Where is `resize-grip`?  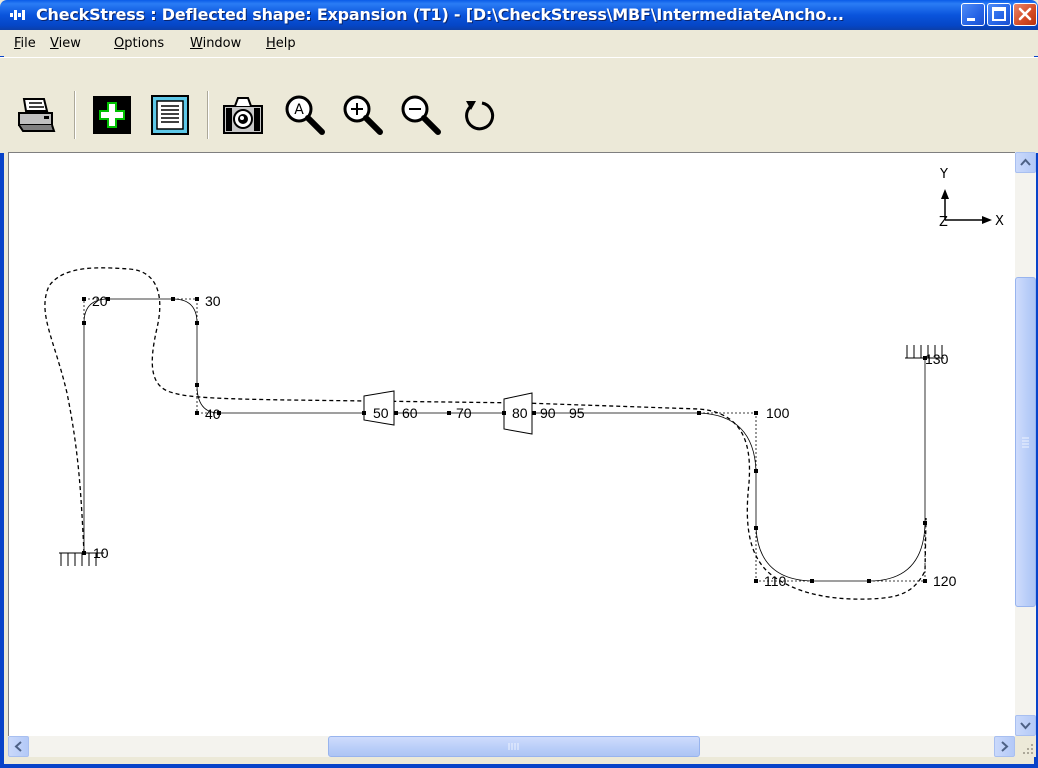 resize-grip is located at coordinates (1025, 746).